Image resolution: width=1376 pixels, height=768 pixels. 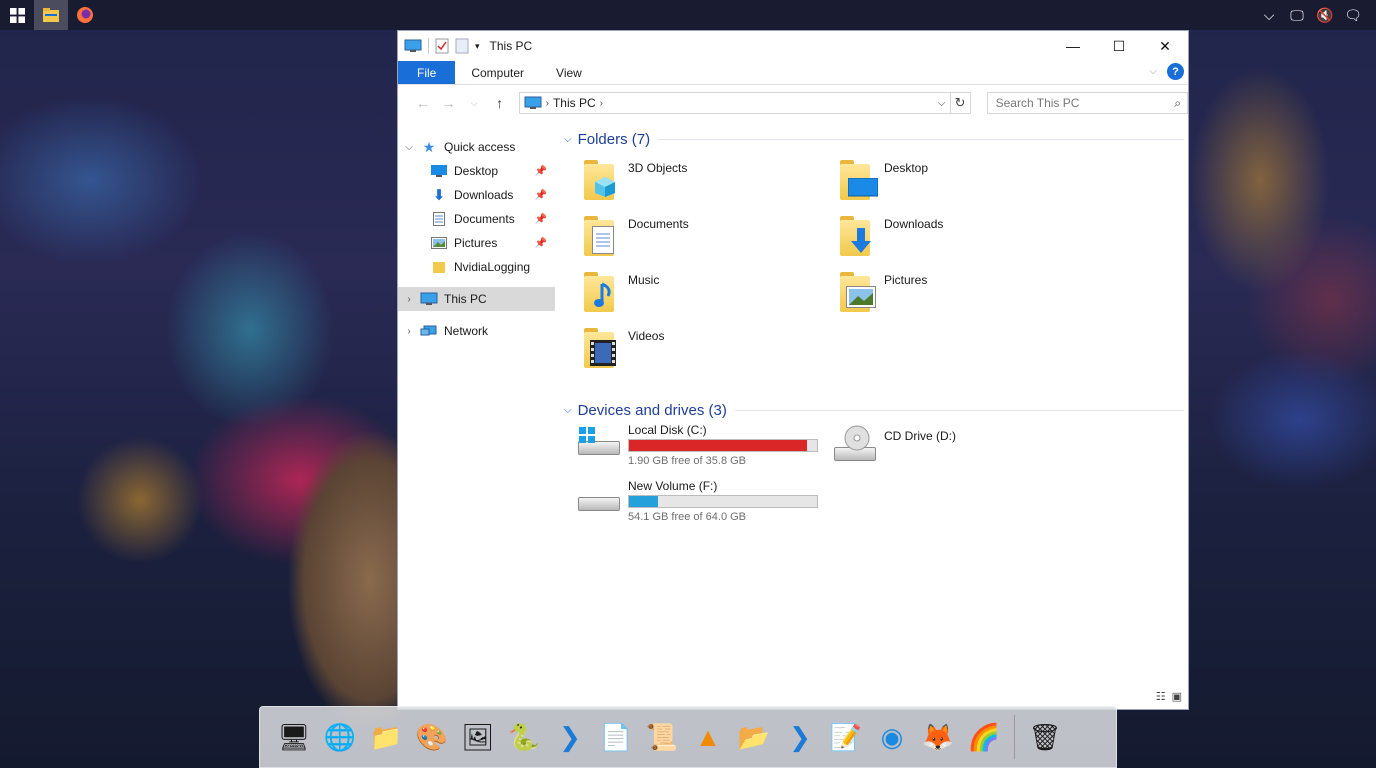 What do you see at coordinates (921, 139) in the screenshot?
I see `group-divider` at bounding box center [921, 139].